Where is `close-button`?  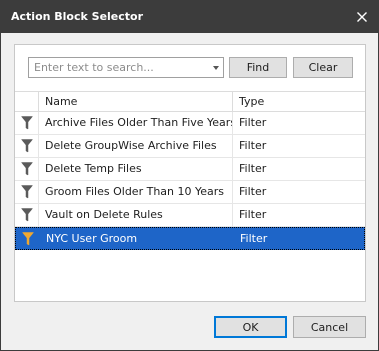
close-button is located at coordinates (362, 17).